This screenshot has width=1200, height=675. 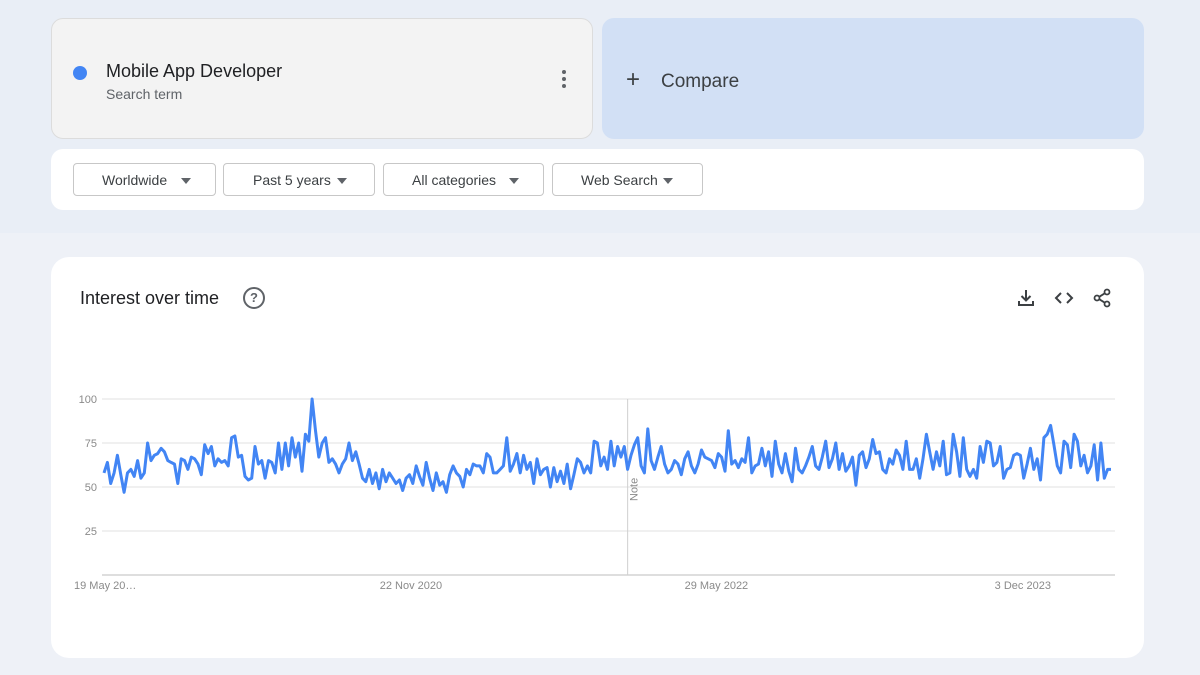 I want to click on search-type-filter-label: Web Search, so click(x=619, y=180).